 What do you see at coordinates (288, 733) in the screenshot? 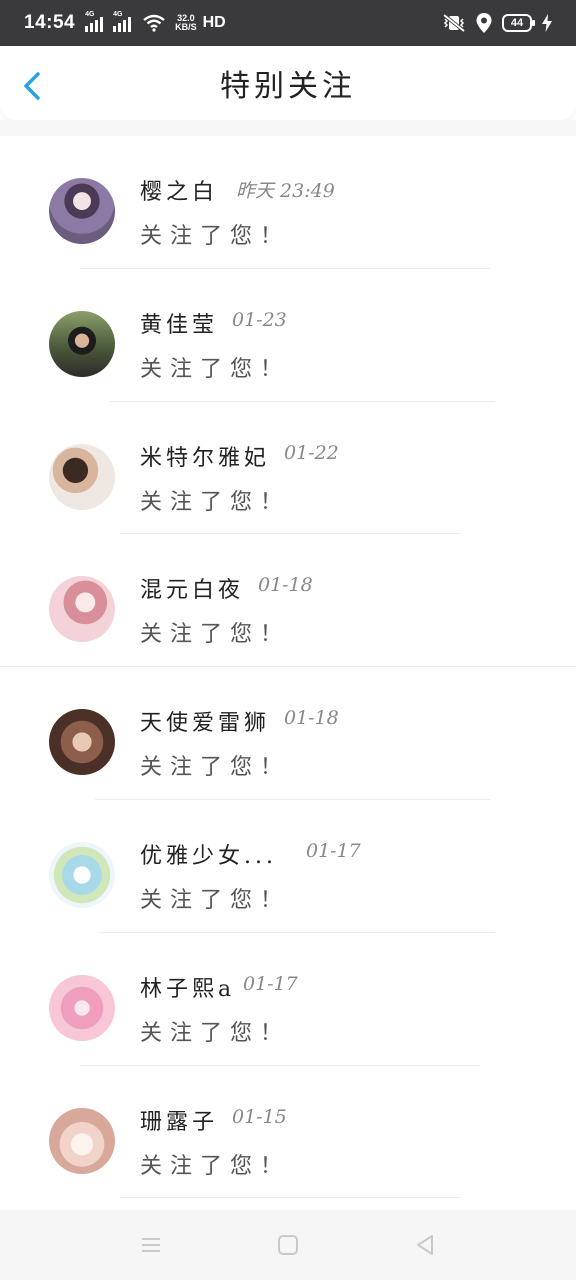
I see `list-item: 天使爱雷狮 01-18 关注了您！` at bounding box center [288, 733].